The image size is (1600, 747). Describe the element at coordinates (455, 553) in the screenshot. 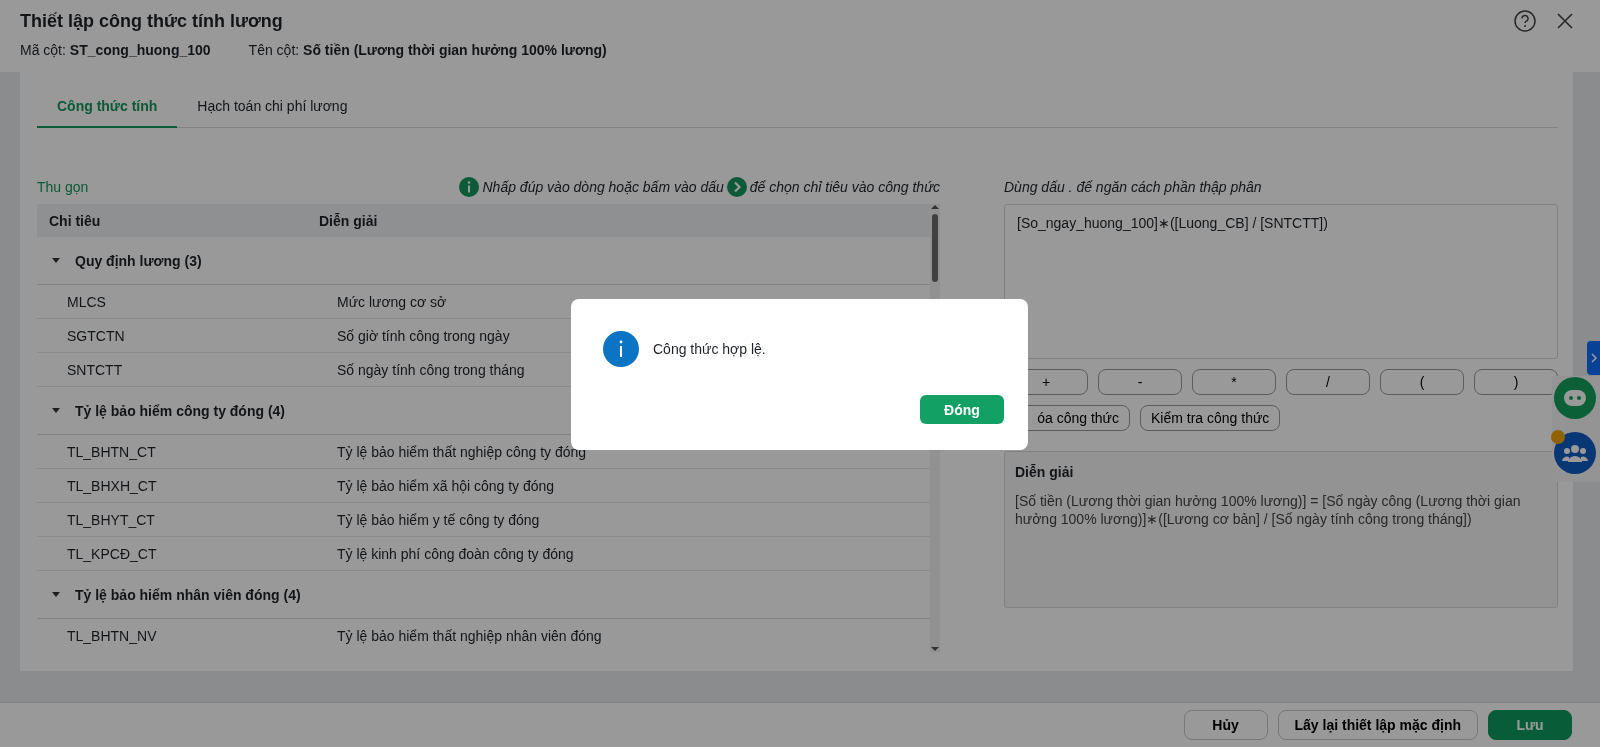

I see `table-cell-text: Tỷ lệ kinh phí công đoàn công ty đóng` at that location.